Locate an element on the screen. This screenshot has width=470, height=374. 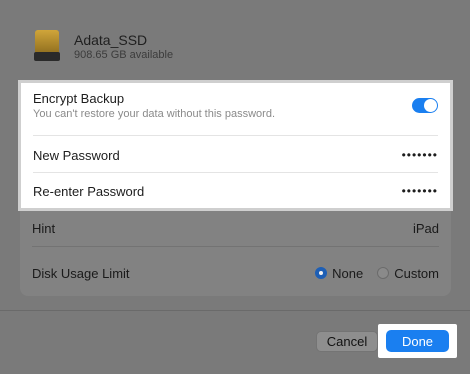
new-password-field: ••••••• is located at coordinates (420, 155).